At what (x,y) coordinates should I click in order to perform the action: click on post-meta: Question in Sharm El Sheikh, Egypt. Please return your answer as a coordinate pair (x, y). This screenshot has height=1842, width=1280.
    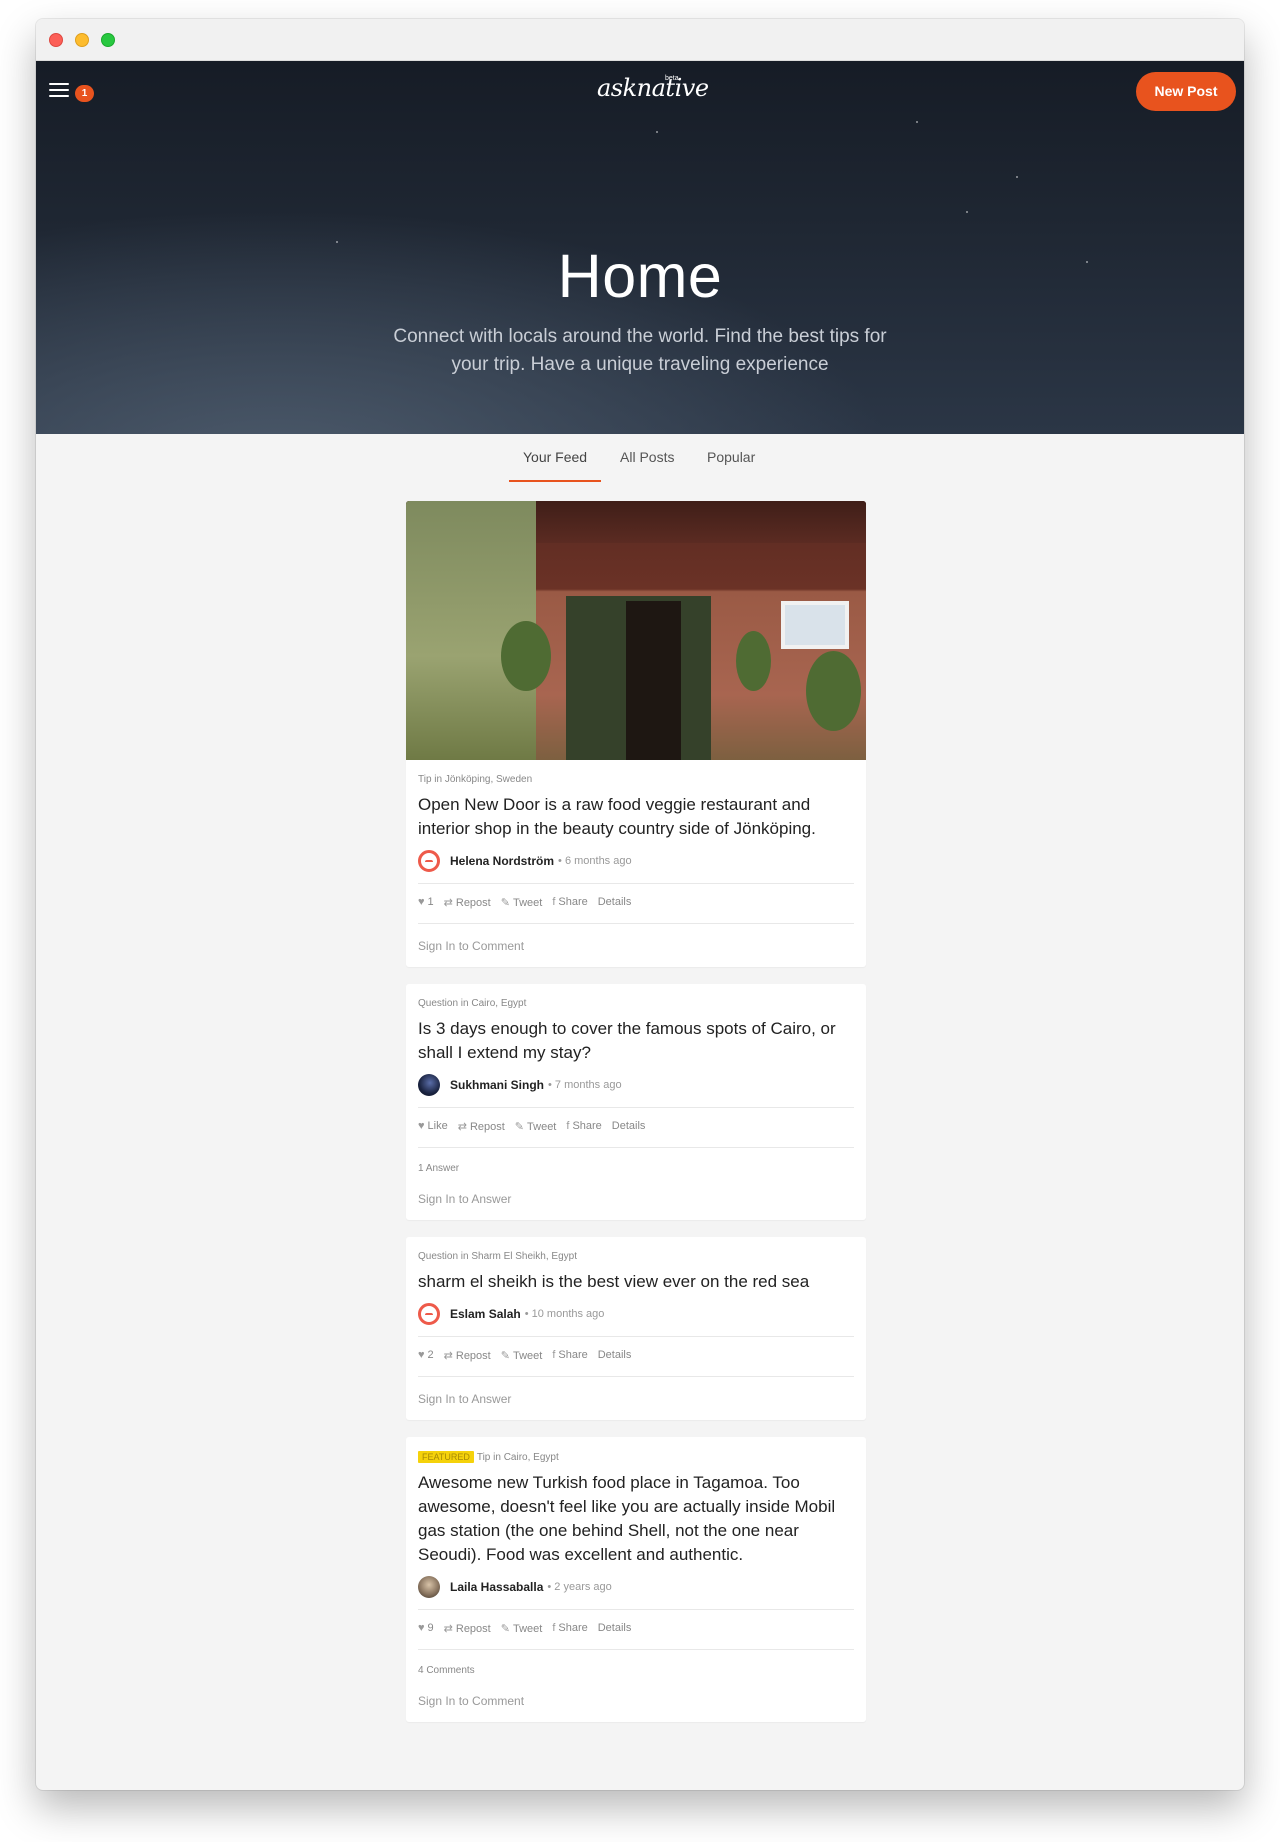
    Looking at the image, I should click on (636, 1249).